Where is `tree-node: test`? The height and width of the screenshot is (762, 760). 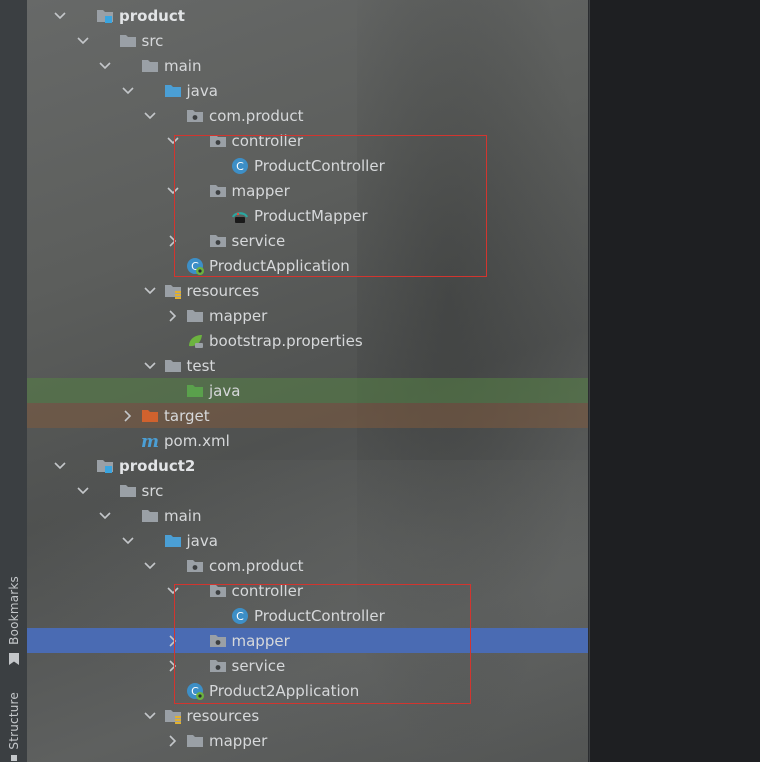
tree-node: test is located at coordinates (307, 365).